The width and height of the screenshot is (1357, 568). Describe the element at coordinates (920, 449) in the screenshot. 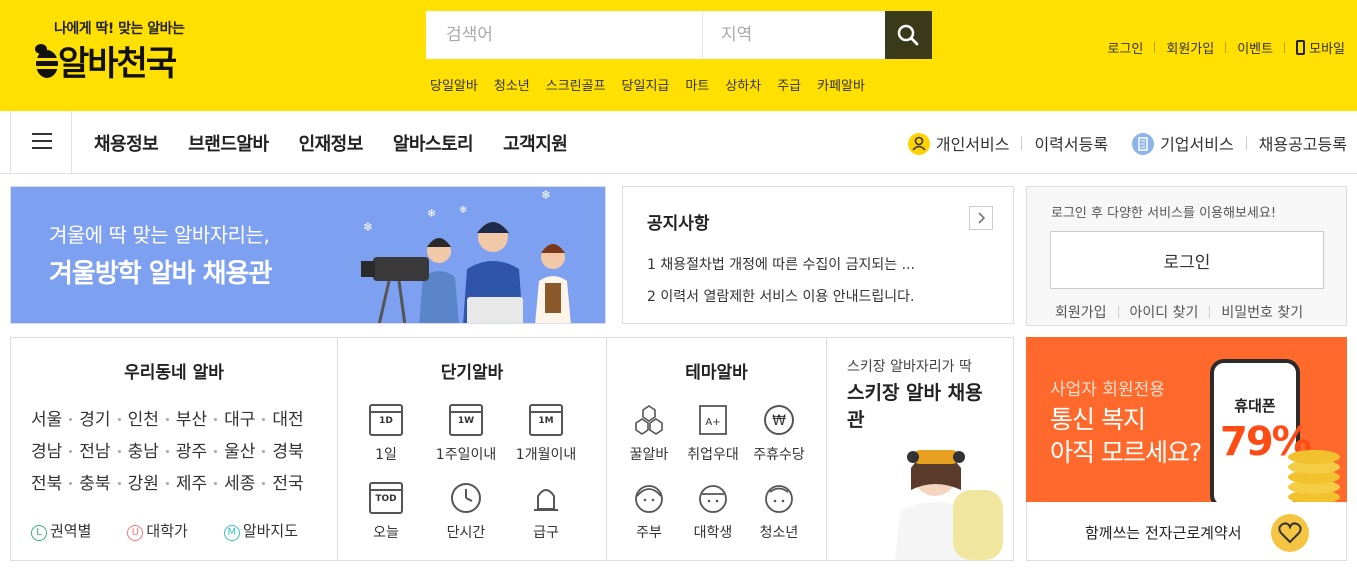

I see `ski-resort-promo: 스키장 알바자리가 딱 스키장 알바 채용관` at that location.